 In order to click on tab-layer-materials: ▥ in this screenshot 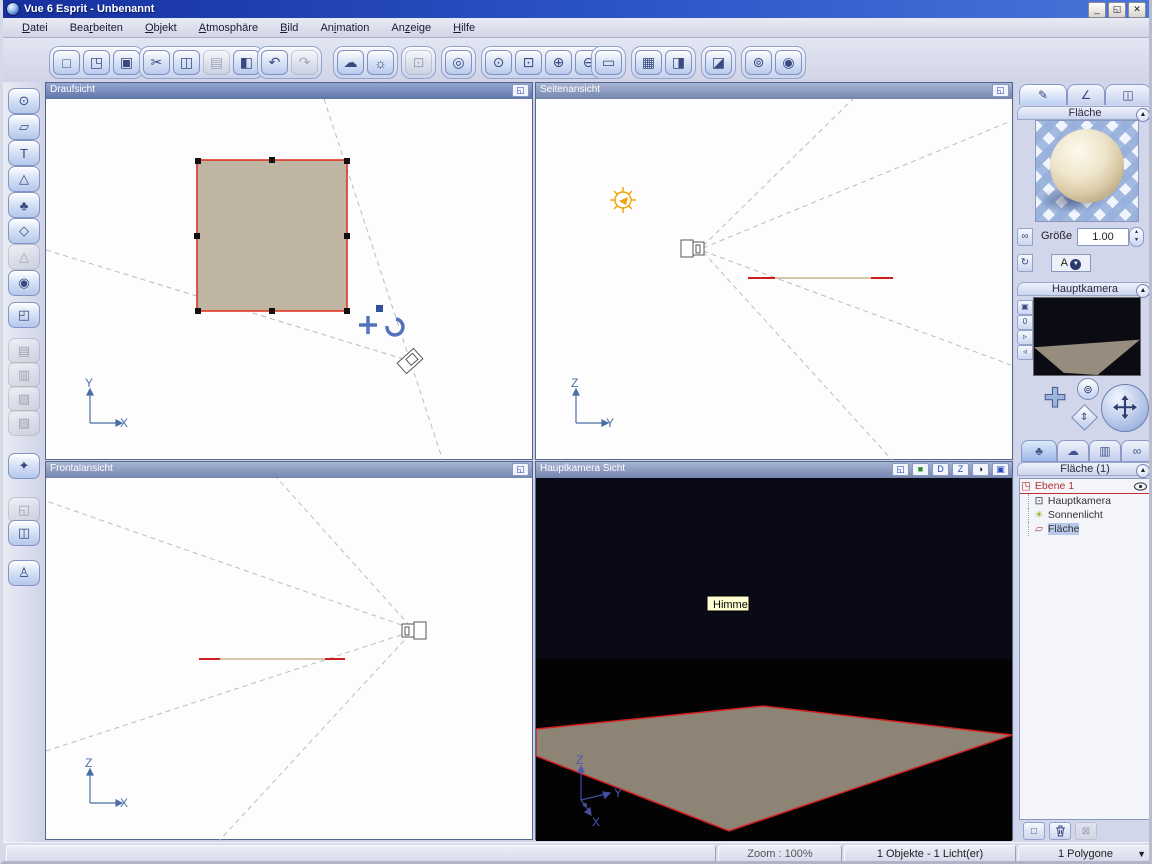, I will do `click(1105, 451)`.